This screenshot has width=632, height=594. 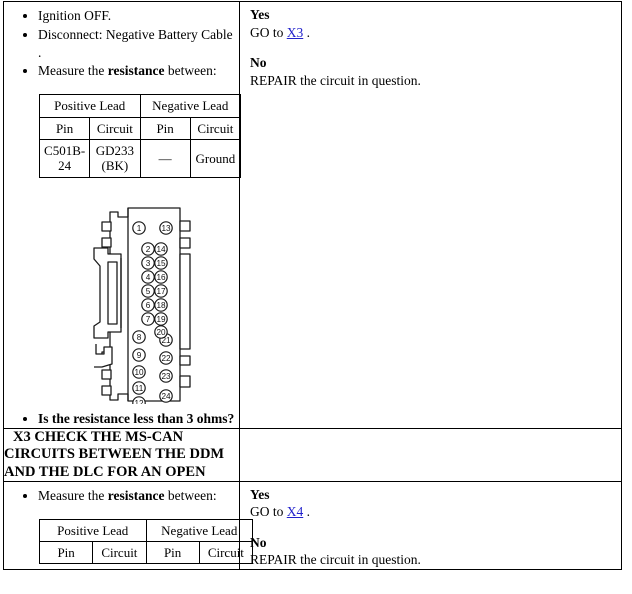 What do you see at coordinates (166, 228) in the screenshot?
I see `svg-text: 13` at bounding box center [166, 228].